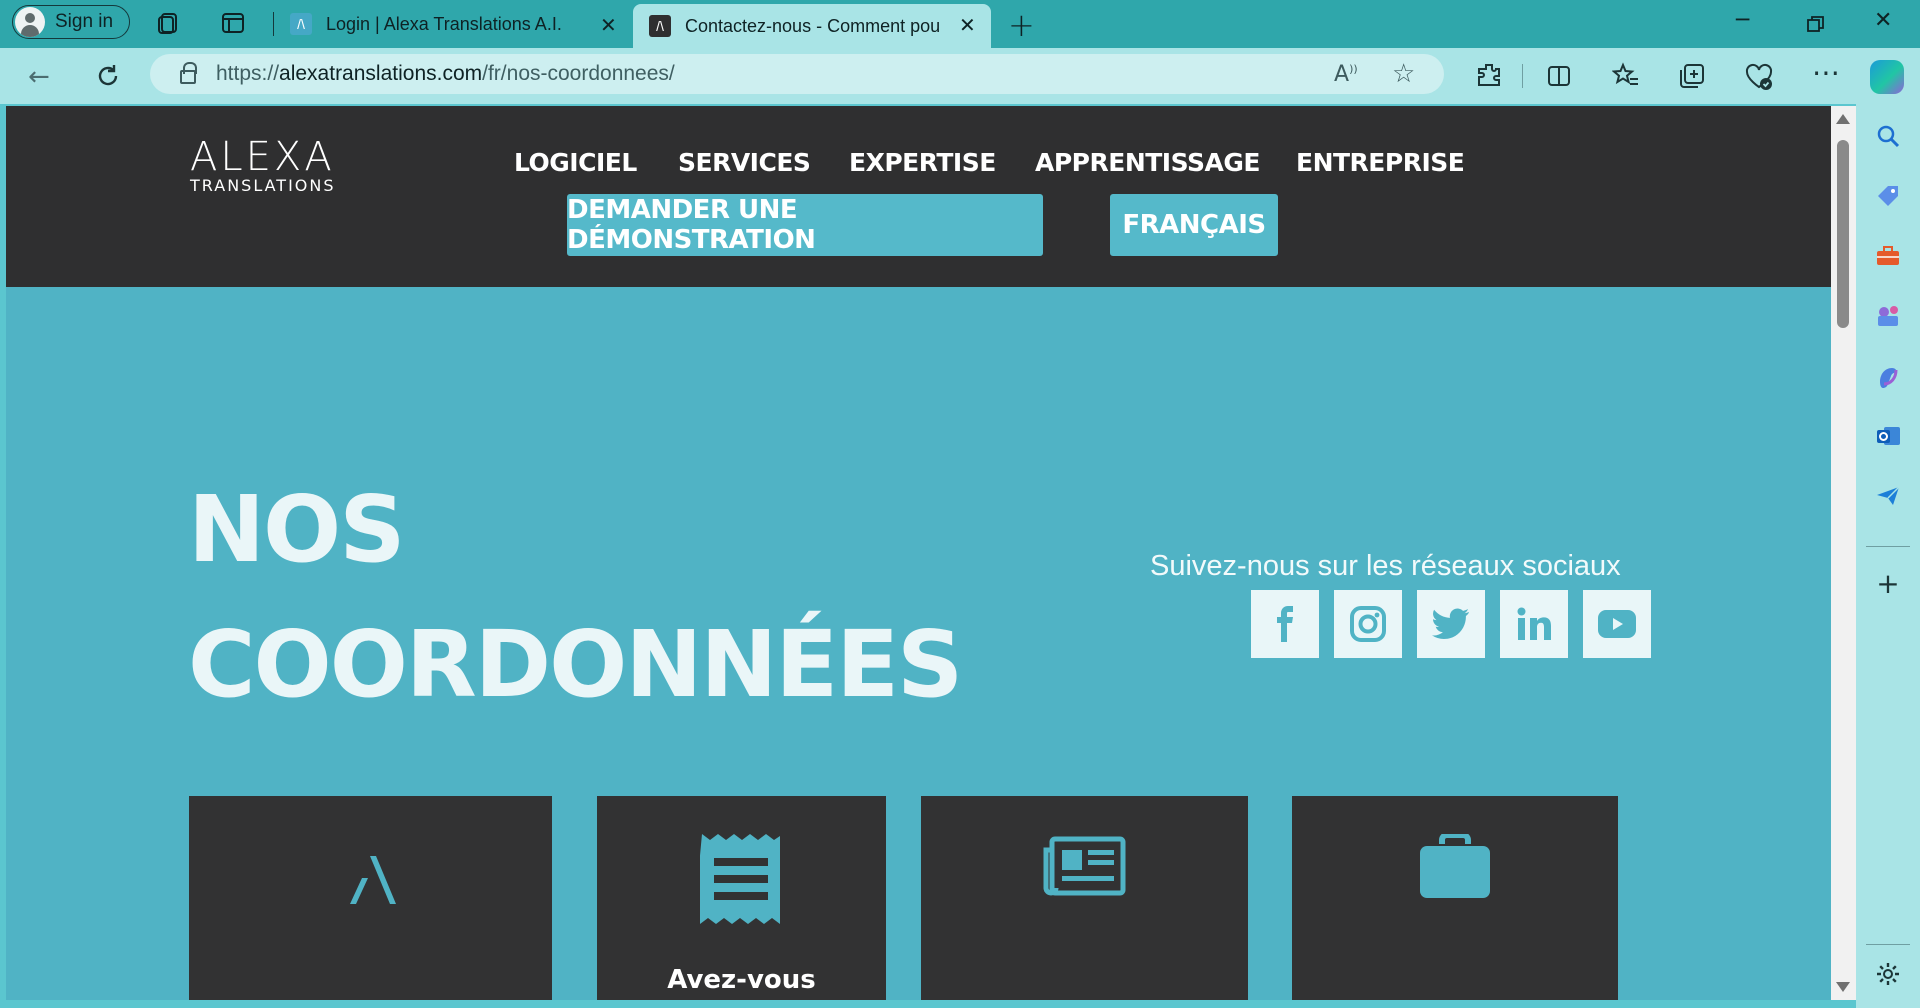  Describe the element at coordinates (262, 157) in the screenshot. I see `logo-wordmark: ALEXA` at that location.